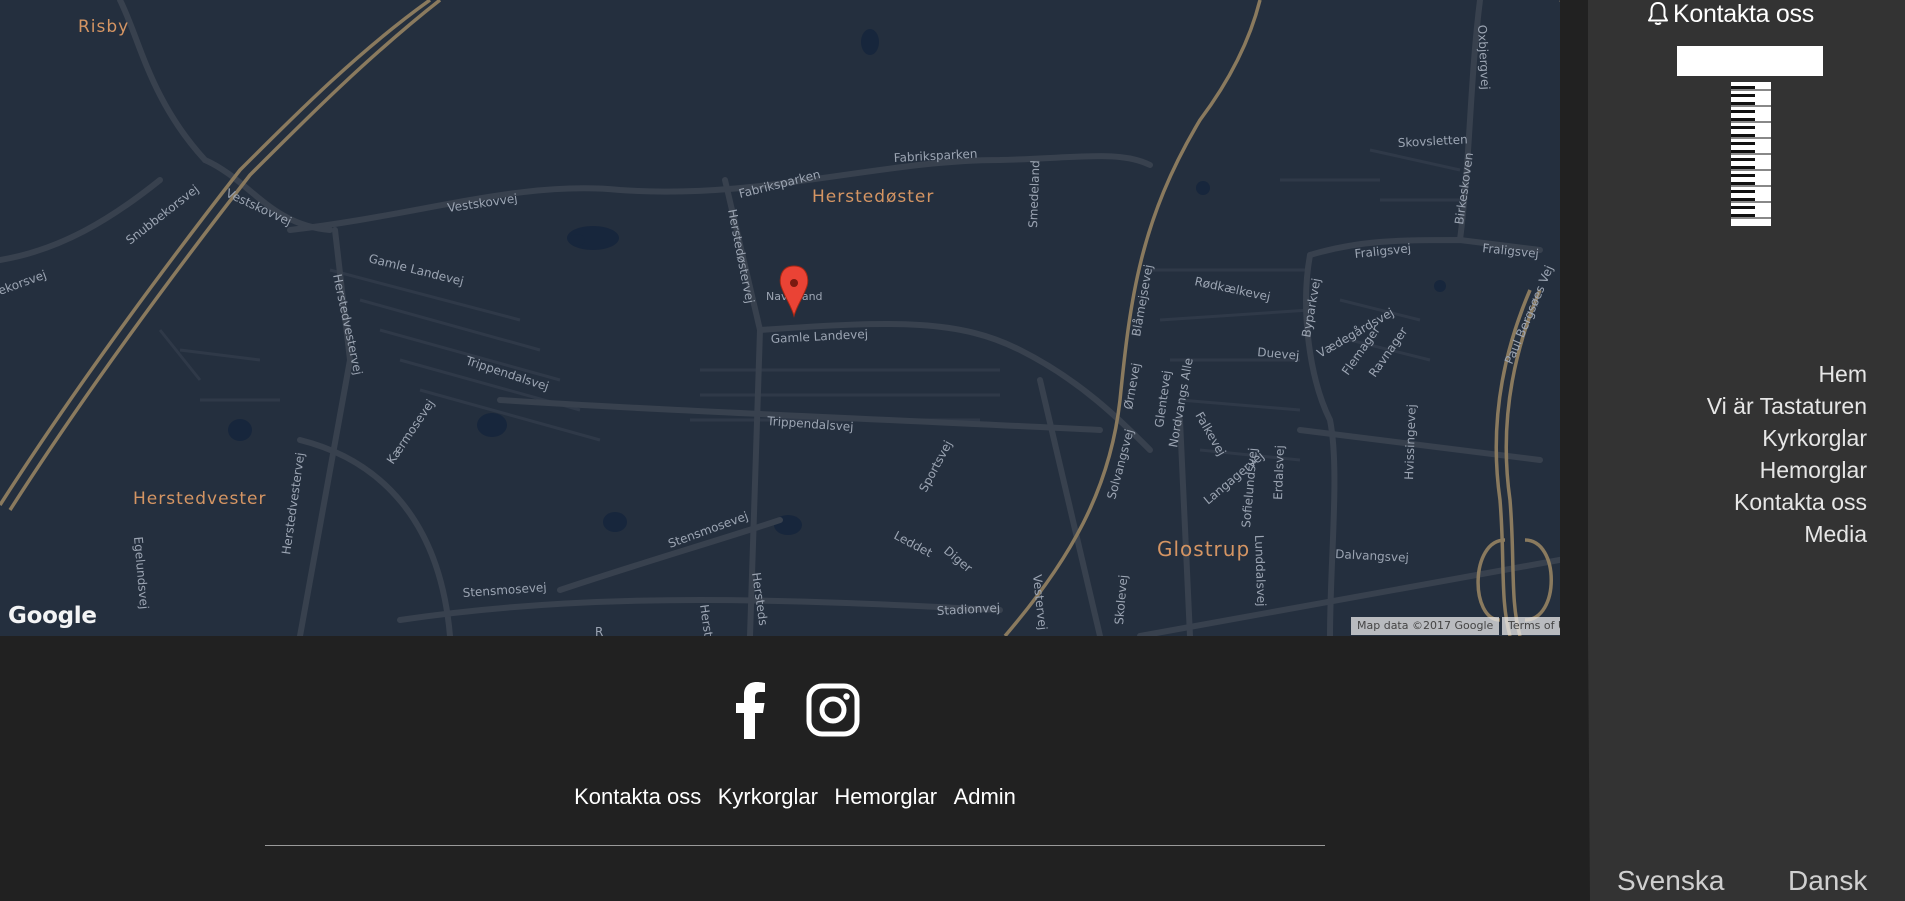 The image size is (1905, 901). I want to click on contact-label: Kontakta oss, so click(1743, 14).